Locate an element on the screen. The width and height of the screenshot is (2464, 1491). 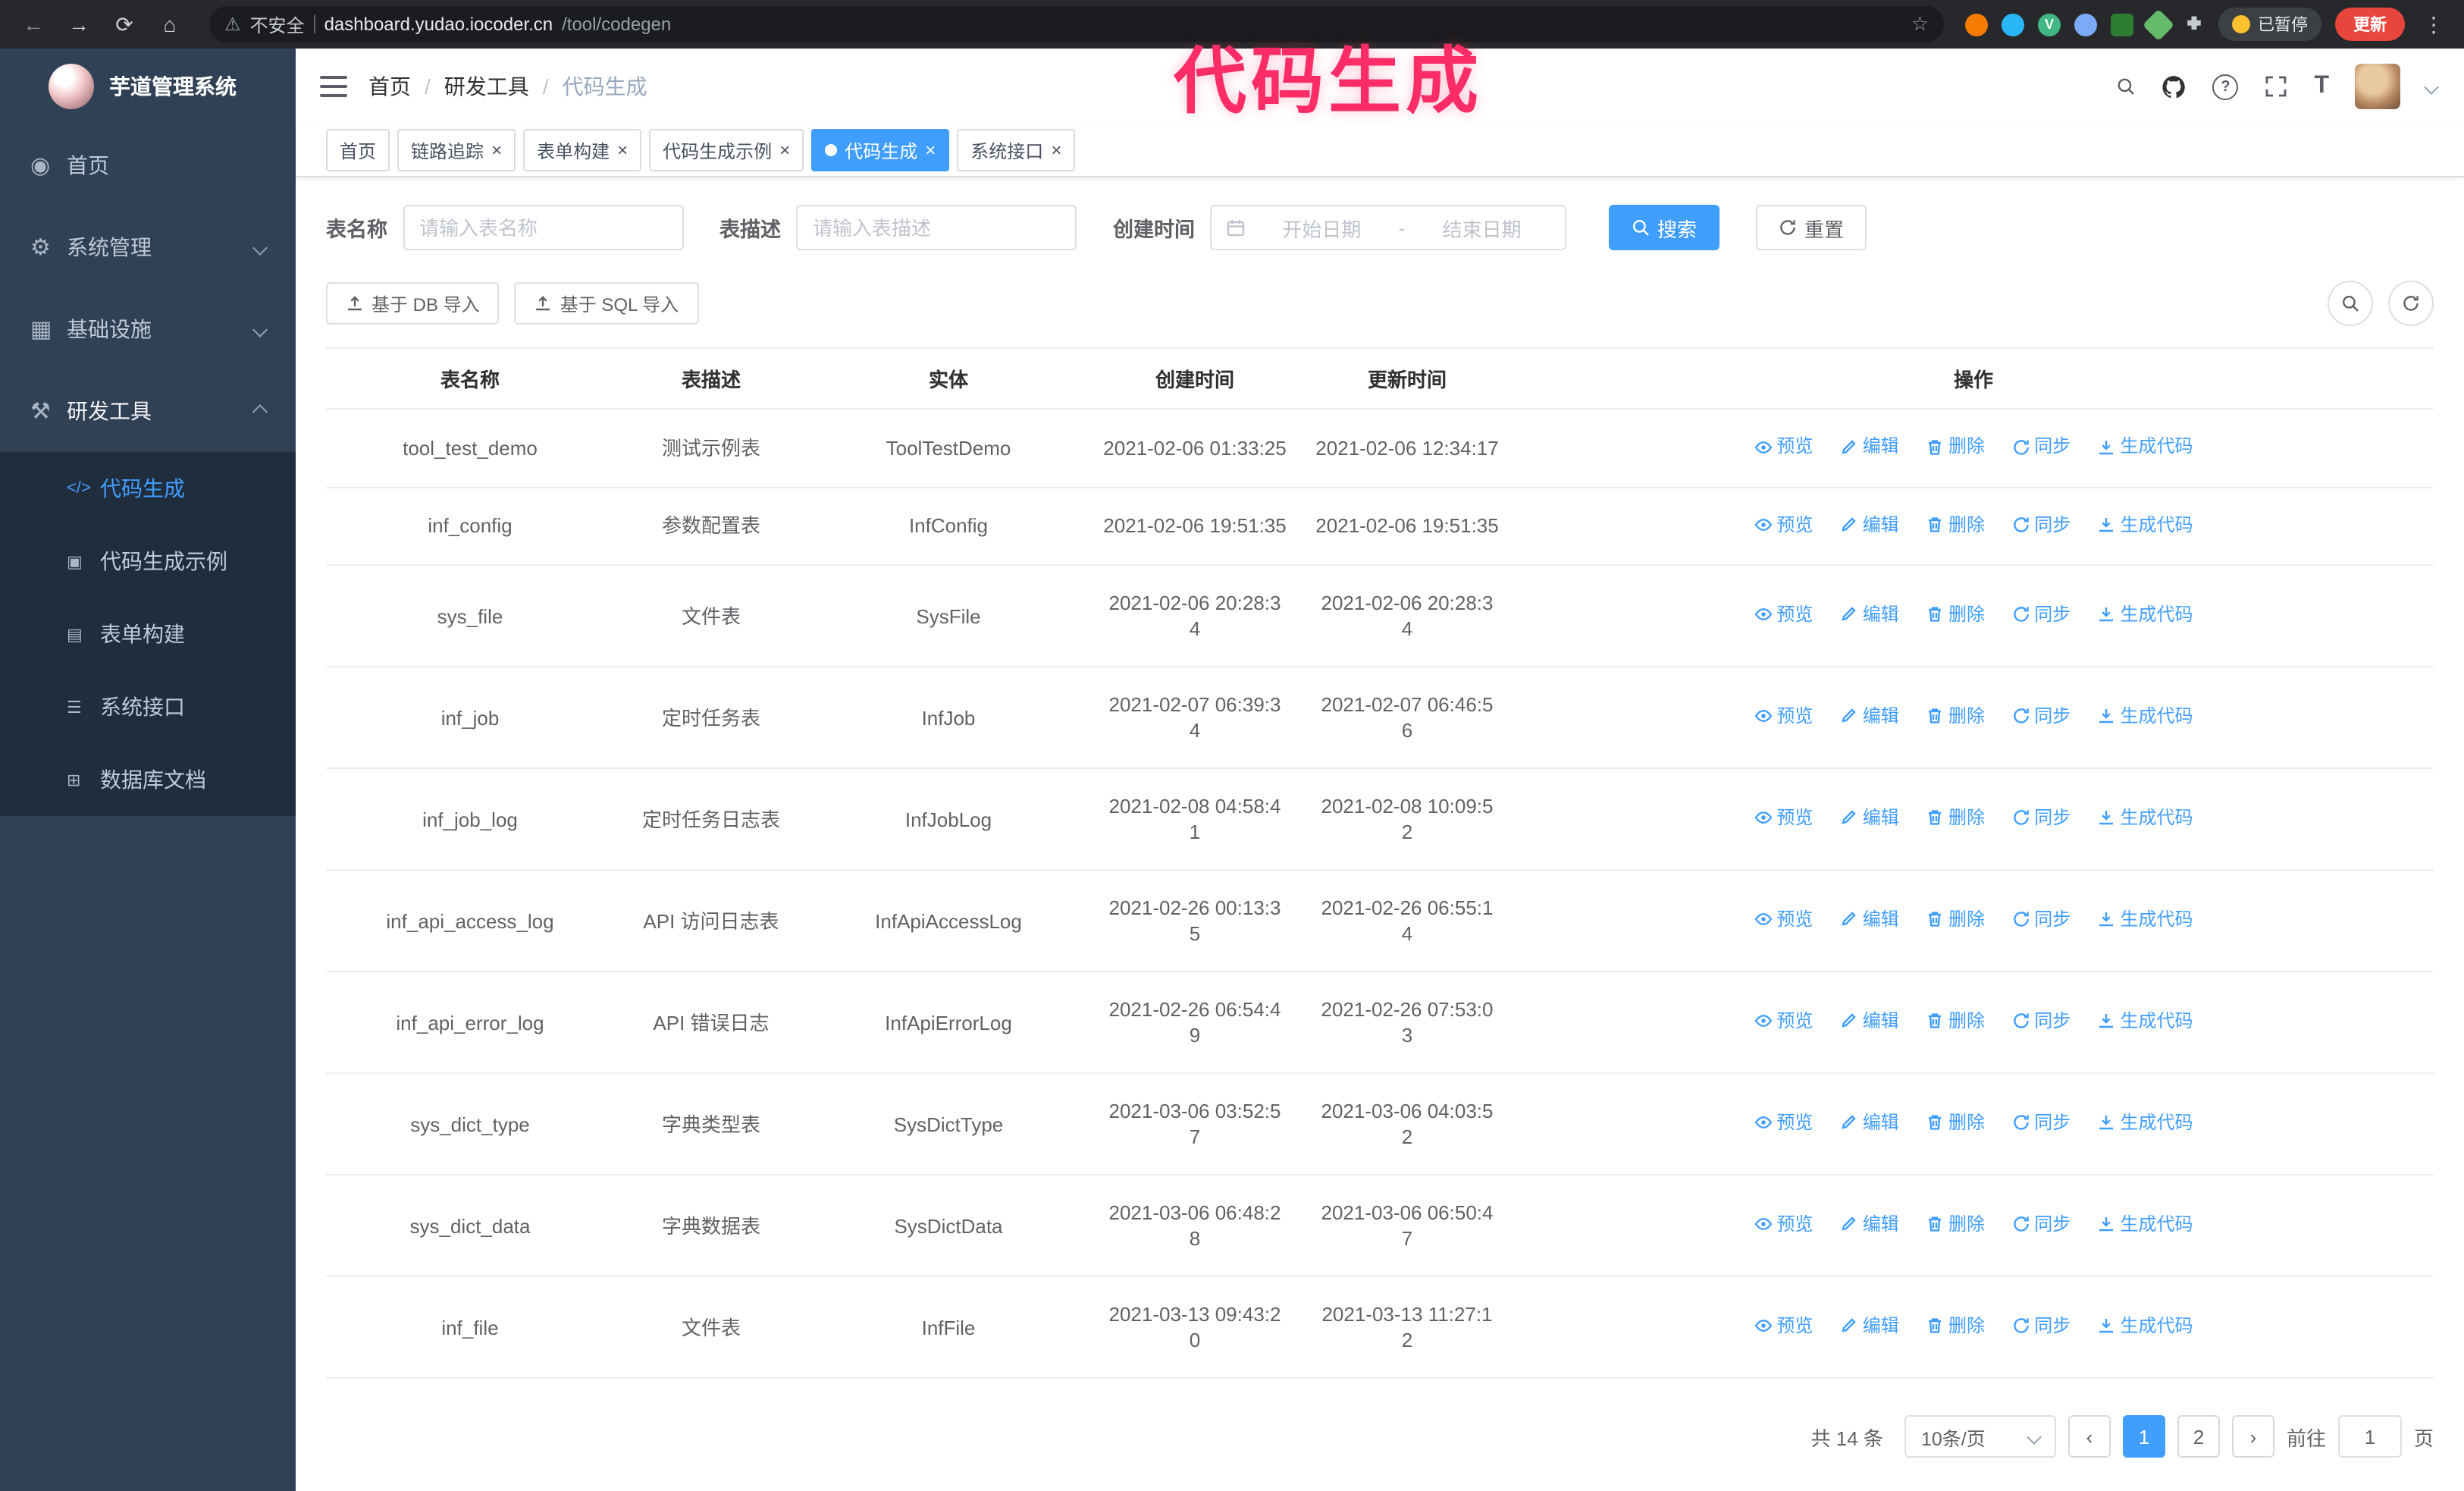
help-icon: ? is located at coordinates (2226, 86).